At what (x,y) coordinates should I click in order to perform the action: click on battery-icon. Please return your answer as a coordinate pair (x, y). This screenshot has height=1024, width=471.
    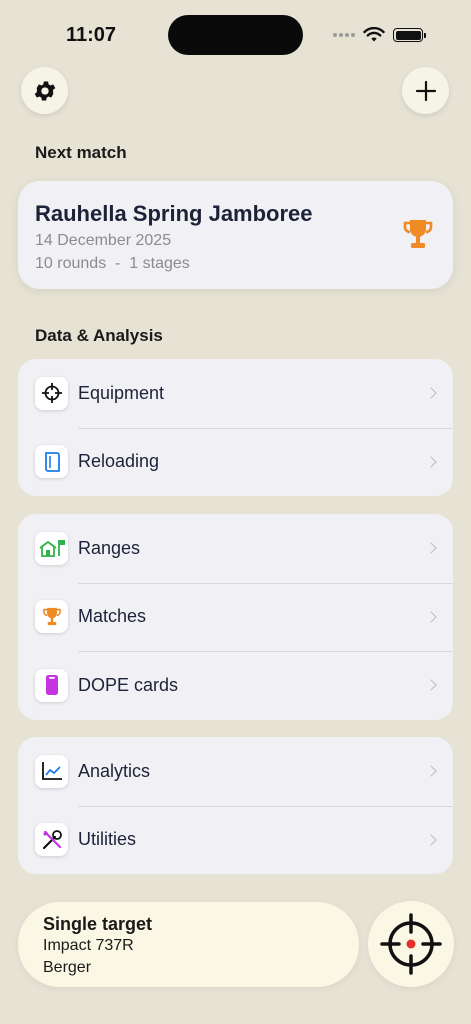
    Looking at the image, I should click on (409, 35).